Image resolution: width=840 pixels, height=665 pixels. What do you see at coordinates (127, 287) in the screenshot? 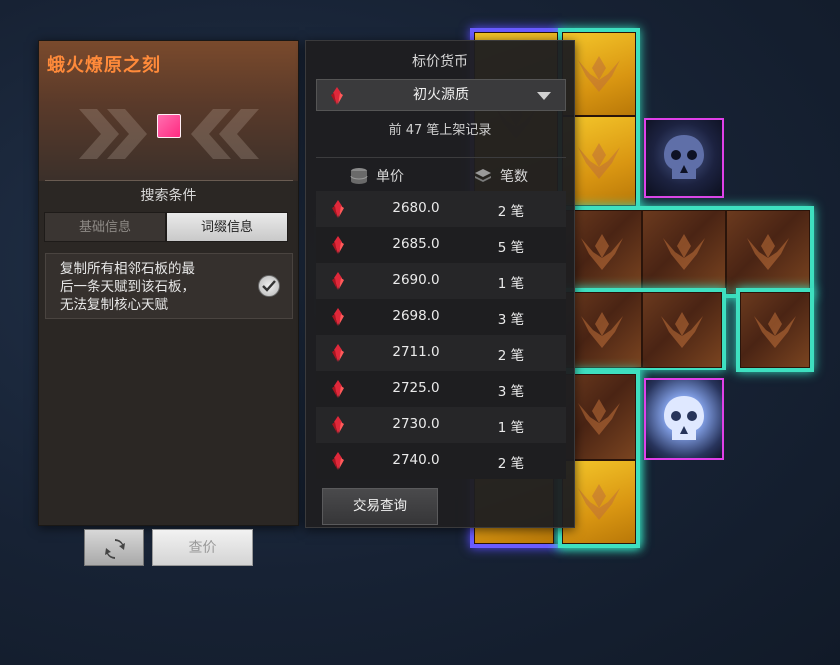
I see `affix-line: 后一条天赋到该石板，` at bounding box center [127, 287].